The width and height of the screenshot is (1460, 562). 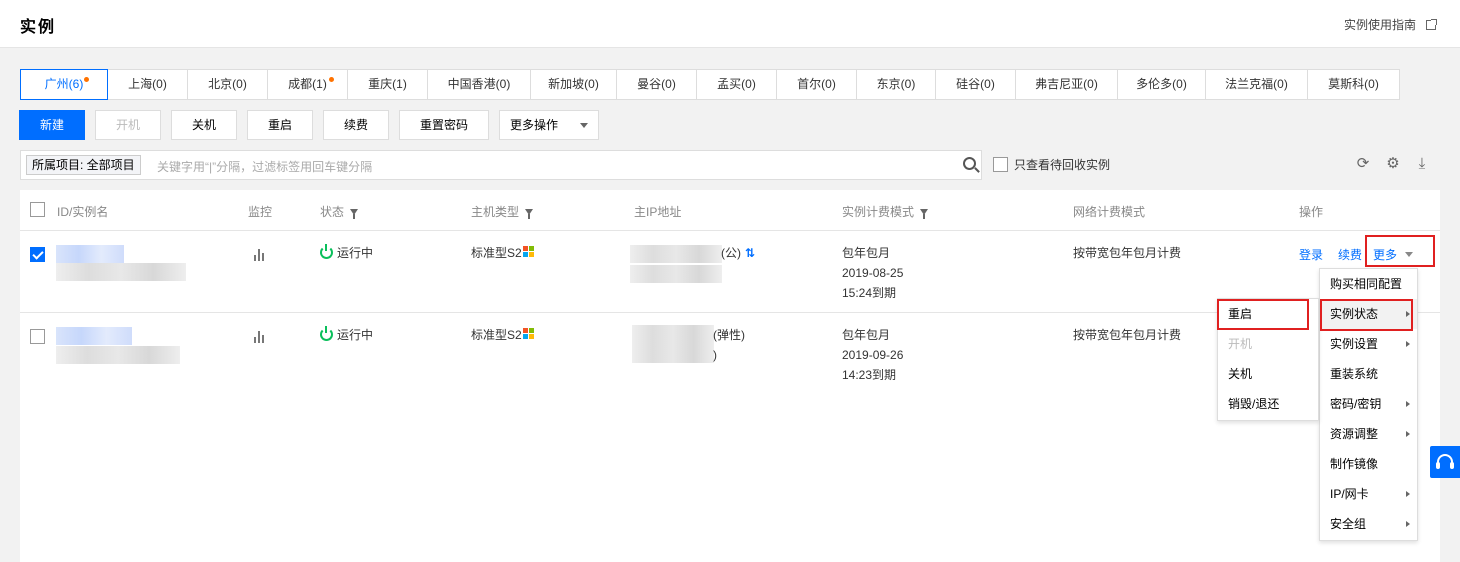 What do you see at coordinates (128, 125) in the screenshot?
I see `start-button: 开机` at bounding box center [128, 125].